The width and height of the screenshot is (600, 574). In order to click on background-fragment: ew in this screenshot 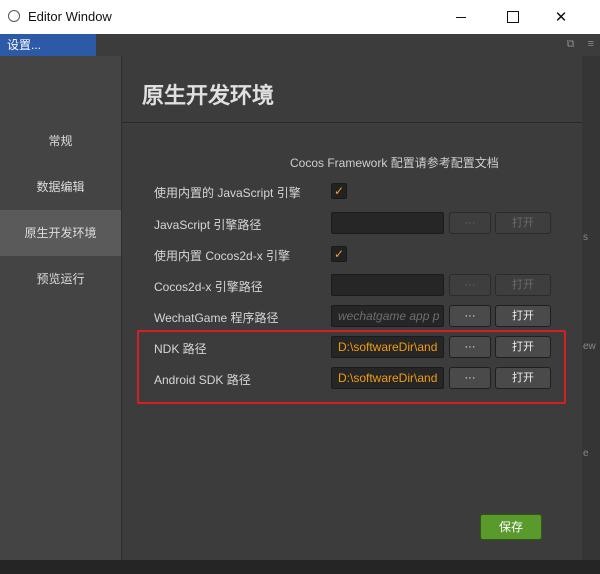, I will do `click(589, 346)`.